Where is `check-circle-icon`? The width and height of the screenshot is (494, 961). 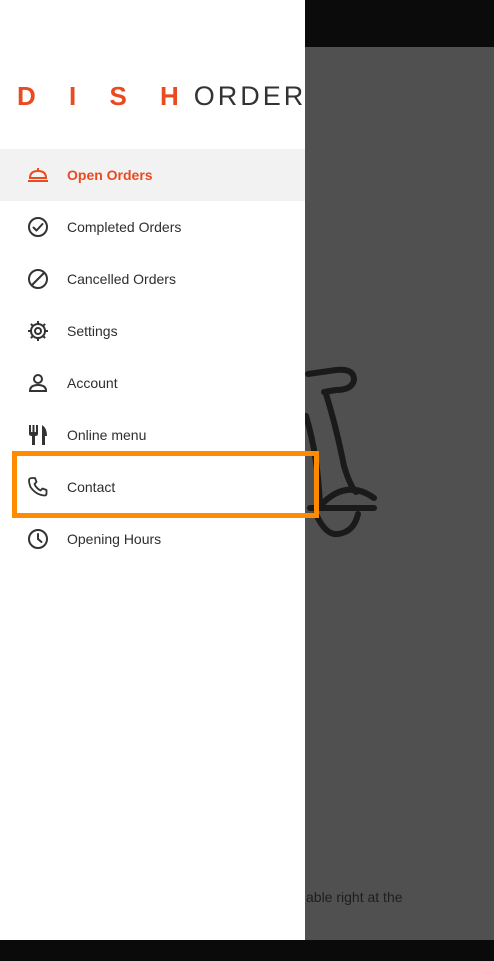
check-circle-icon is located at coordinates (38, 227).